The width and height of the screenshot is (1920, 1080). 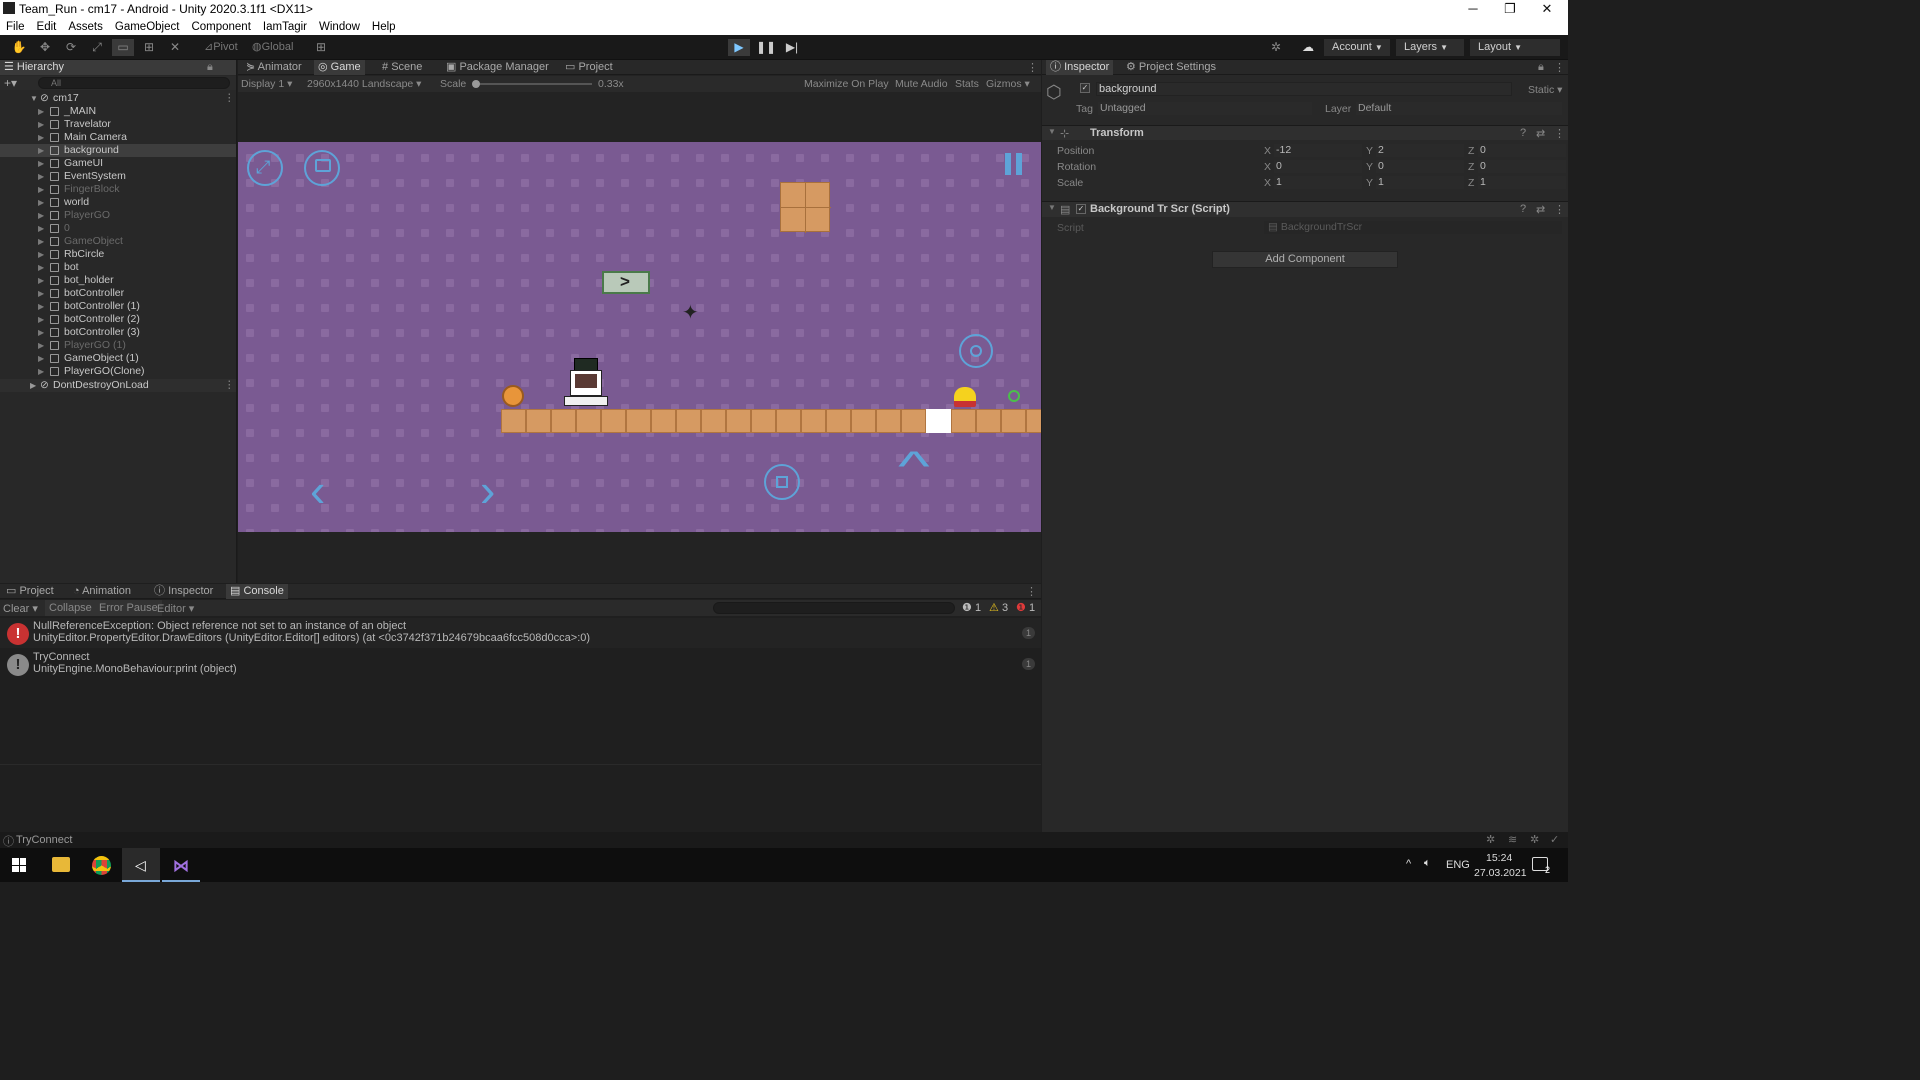 I want to click on tab-console: ▤ Console, so click(x=257, y=591).